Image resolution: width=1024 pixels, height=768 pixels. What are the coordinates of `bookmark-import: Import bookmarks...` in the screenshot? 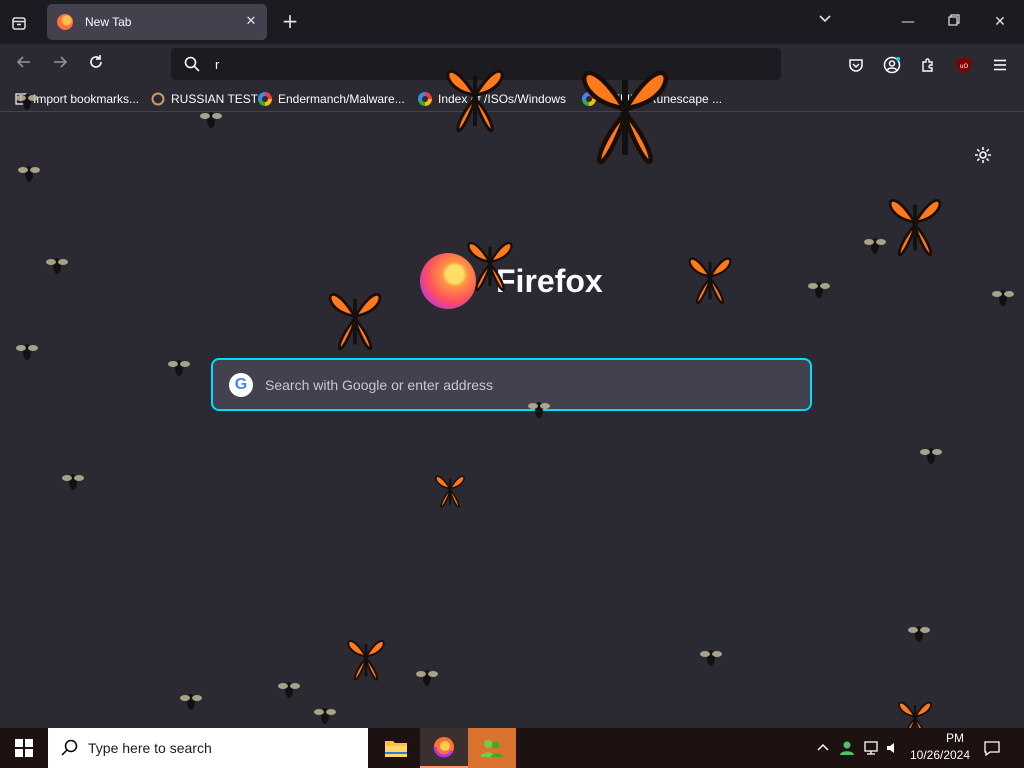 It's located at (76, 99).